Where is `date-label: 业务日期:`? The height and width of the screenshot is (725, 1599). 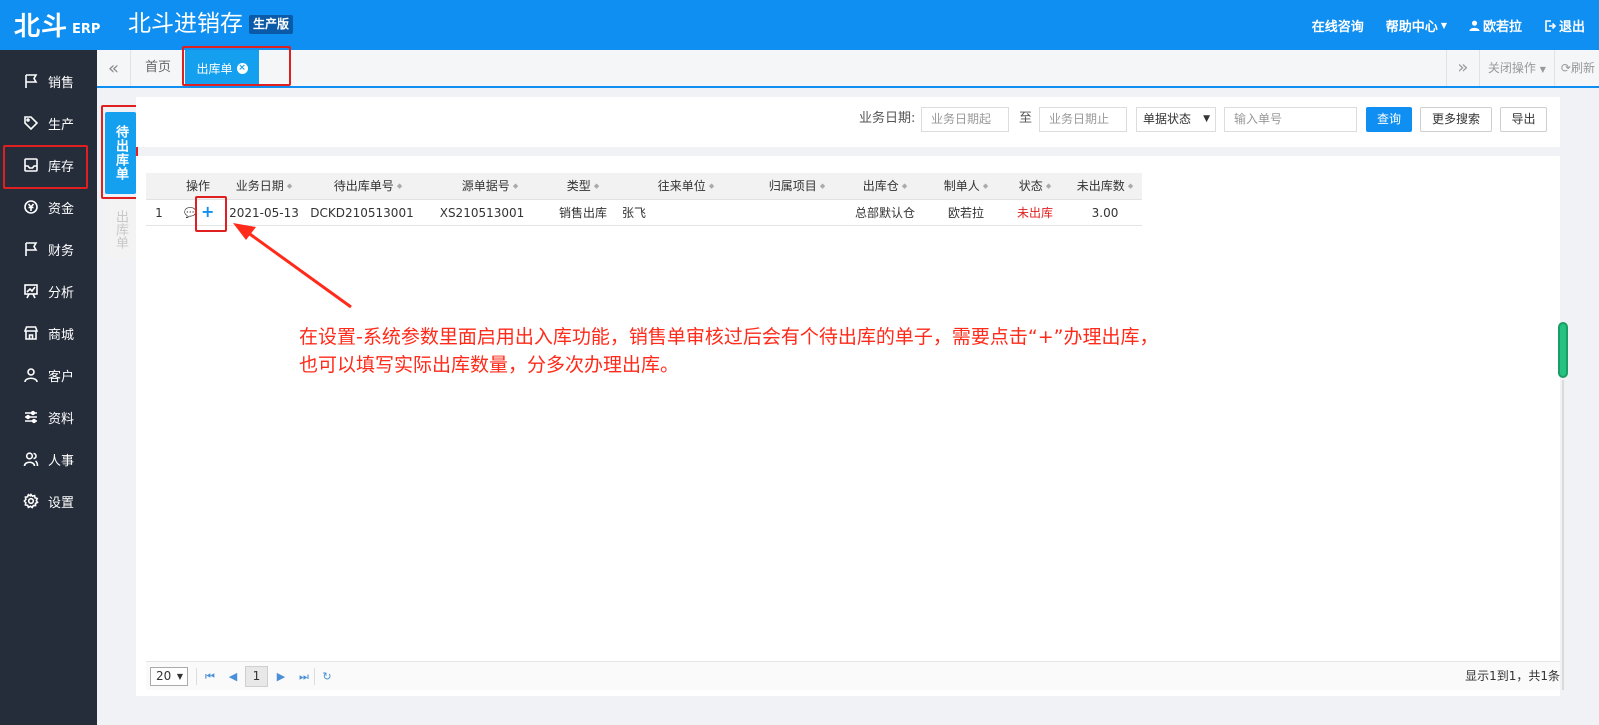 date-label: 业务日期: is located at coordinates (887, 118).